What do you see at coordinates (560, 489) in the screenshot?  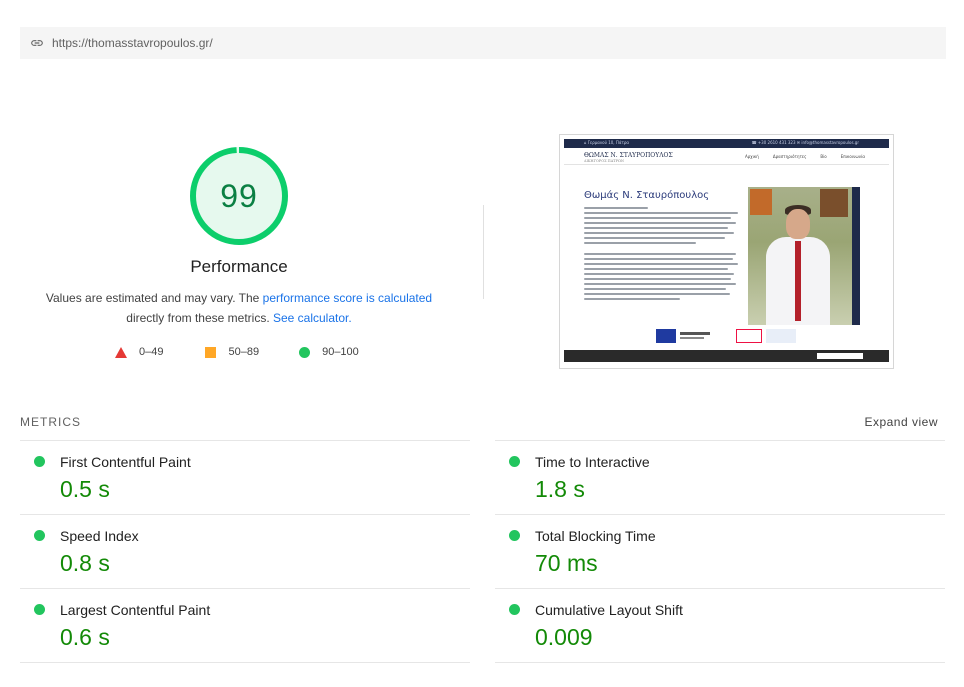 I see `metric-value: 1.8 s` at bounding box center [560, 489].